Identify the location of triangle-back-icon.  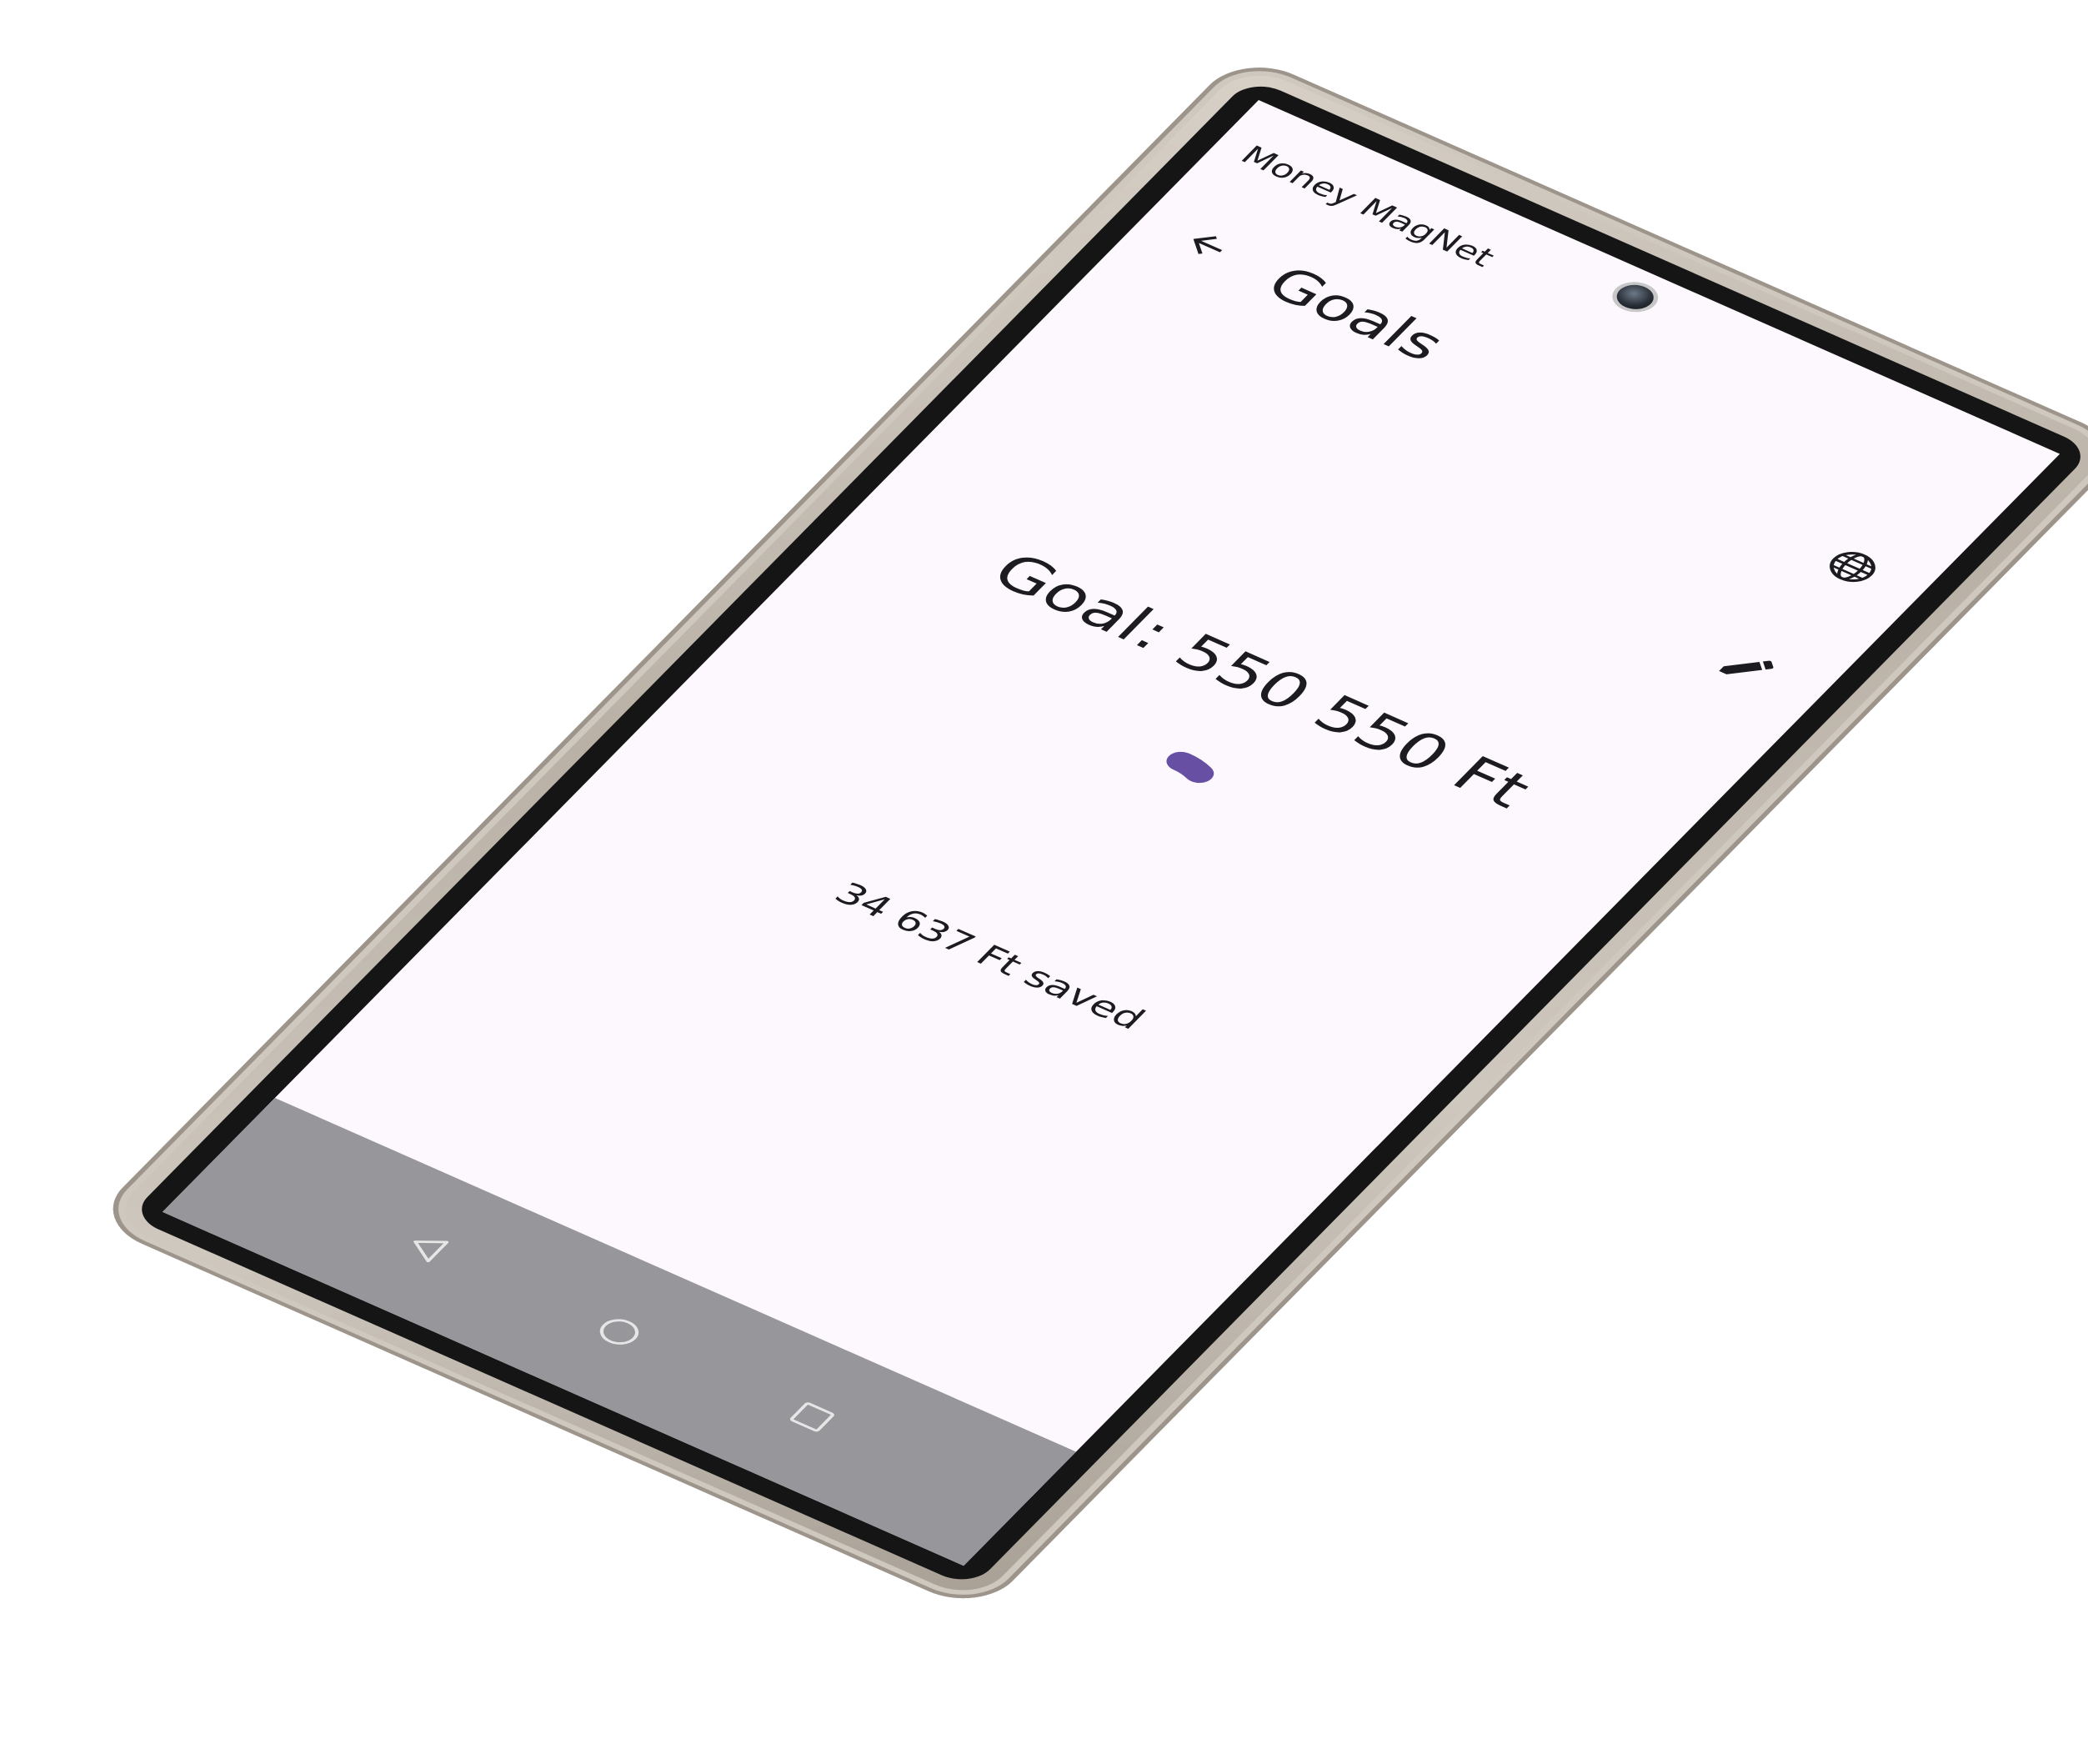
(431, 1251).